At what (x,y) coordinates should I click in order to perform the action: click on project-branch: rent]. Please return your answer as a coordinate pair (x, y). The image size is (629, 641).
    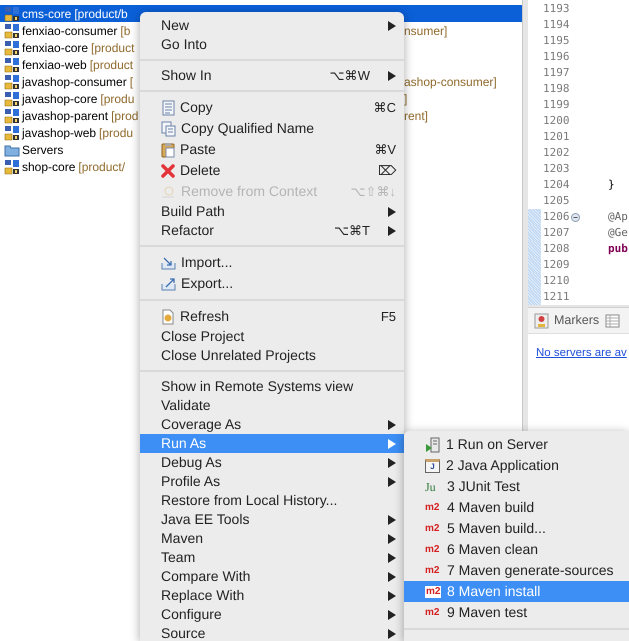
    Looking at the image, I should click on (416, 116).